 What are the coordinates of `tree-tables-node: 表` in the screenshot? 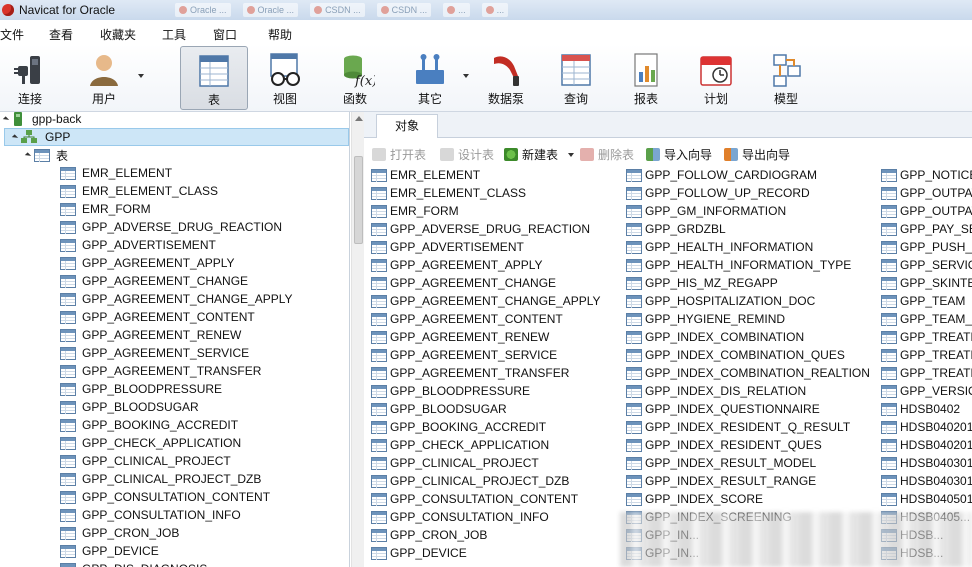 It's located at (46, 155).